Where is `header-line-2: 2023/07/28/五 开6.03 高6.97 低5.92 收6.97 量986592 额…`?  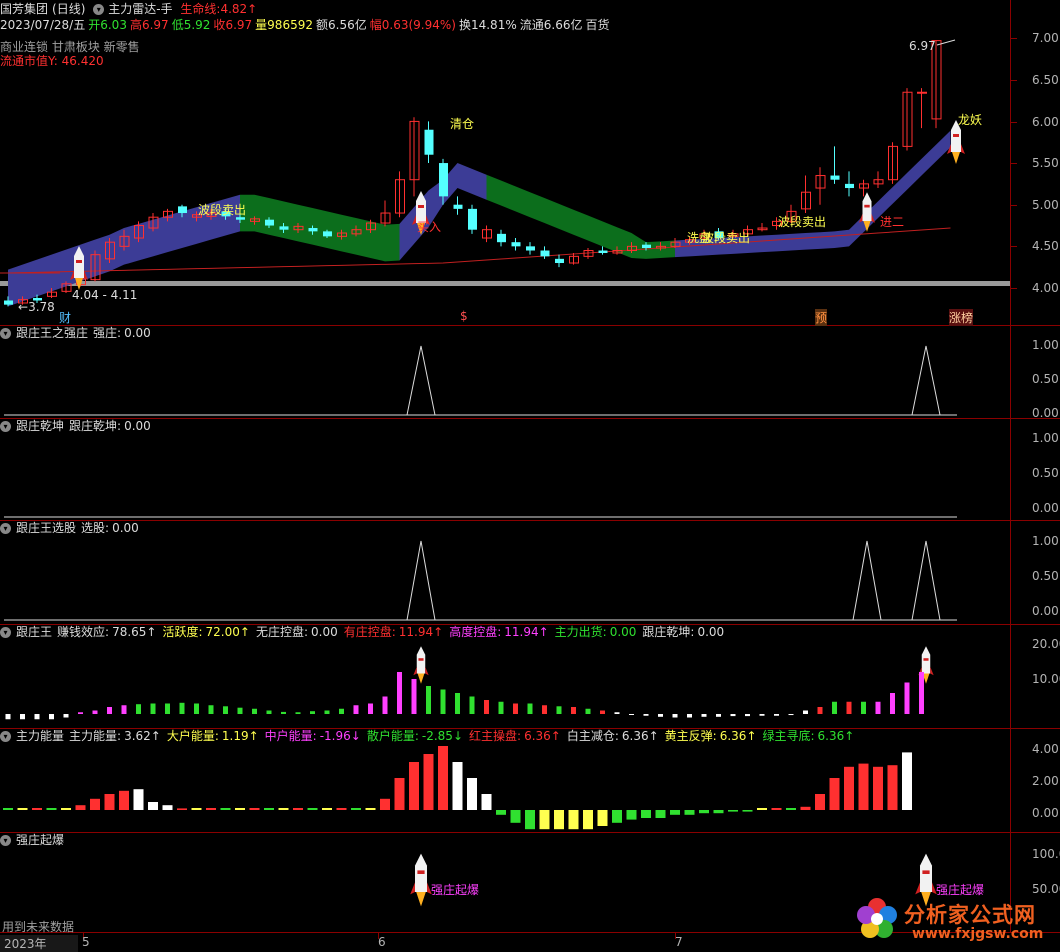 header-line-2: 2023/07/28/五 开6.03 高6.97 低5.92 收6.97 量986592 额… is located at coordinates (307, 25).